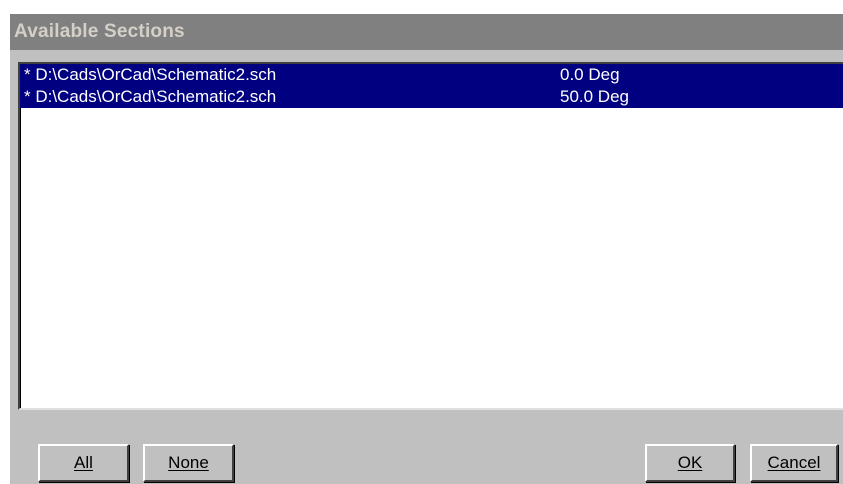  I want to click on ok-button: OK, so click(690, 463).